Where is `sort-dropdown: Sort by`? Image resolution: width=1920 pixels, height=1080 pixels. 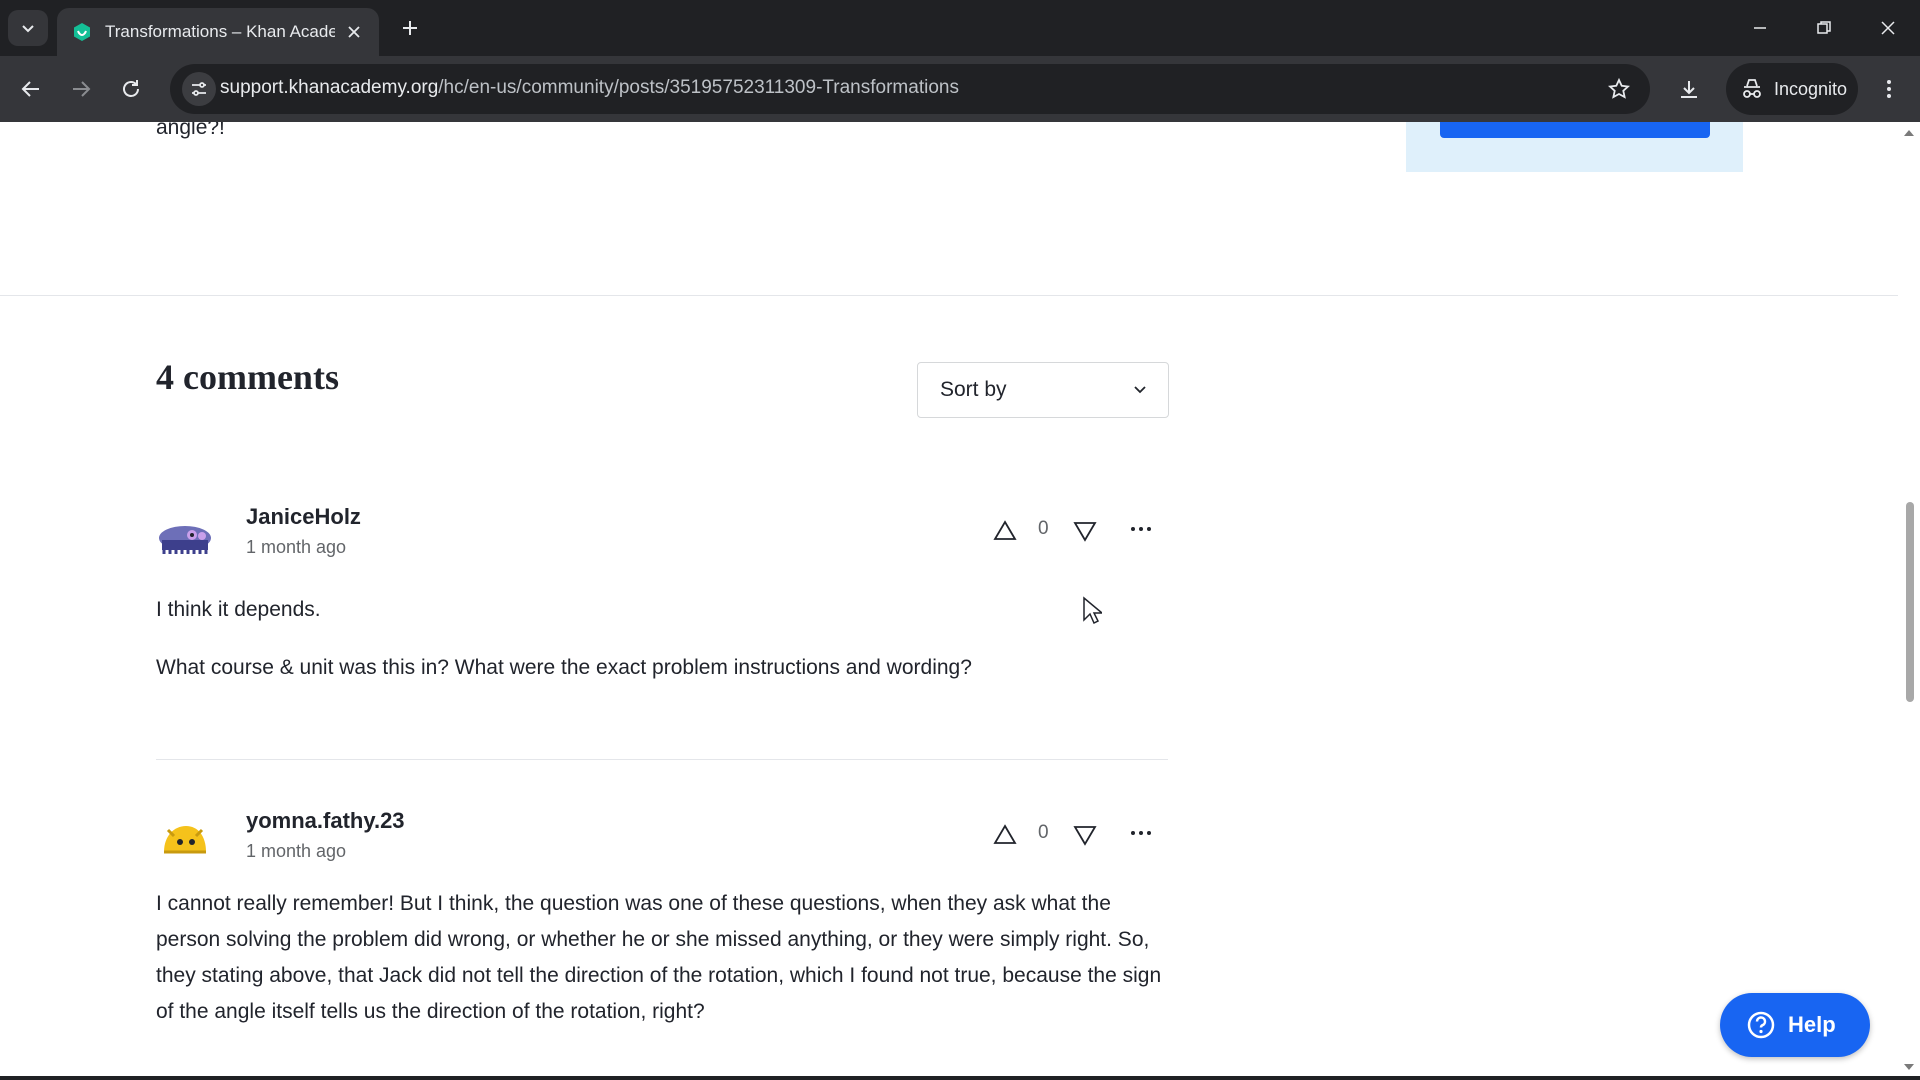 sort-dropdown: Sort by is located at coordinates (1043, 390).